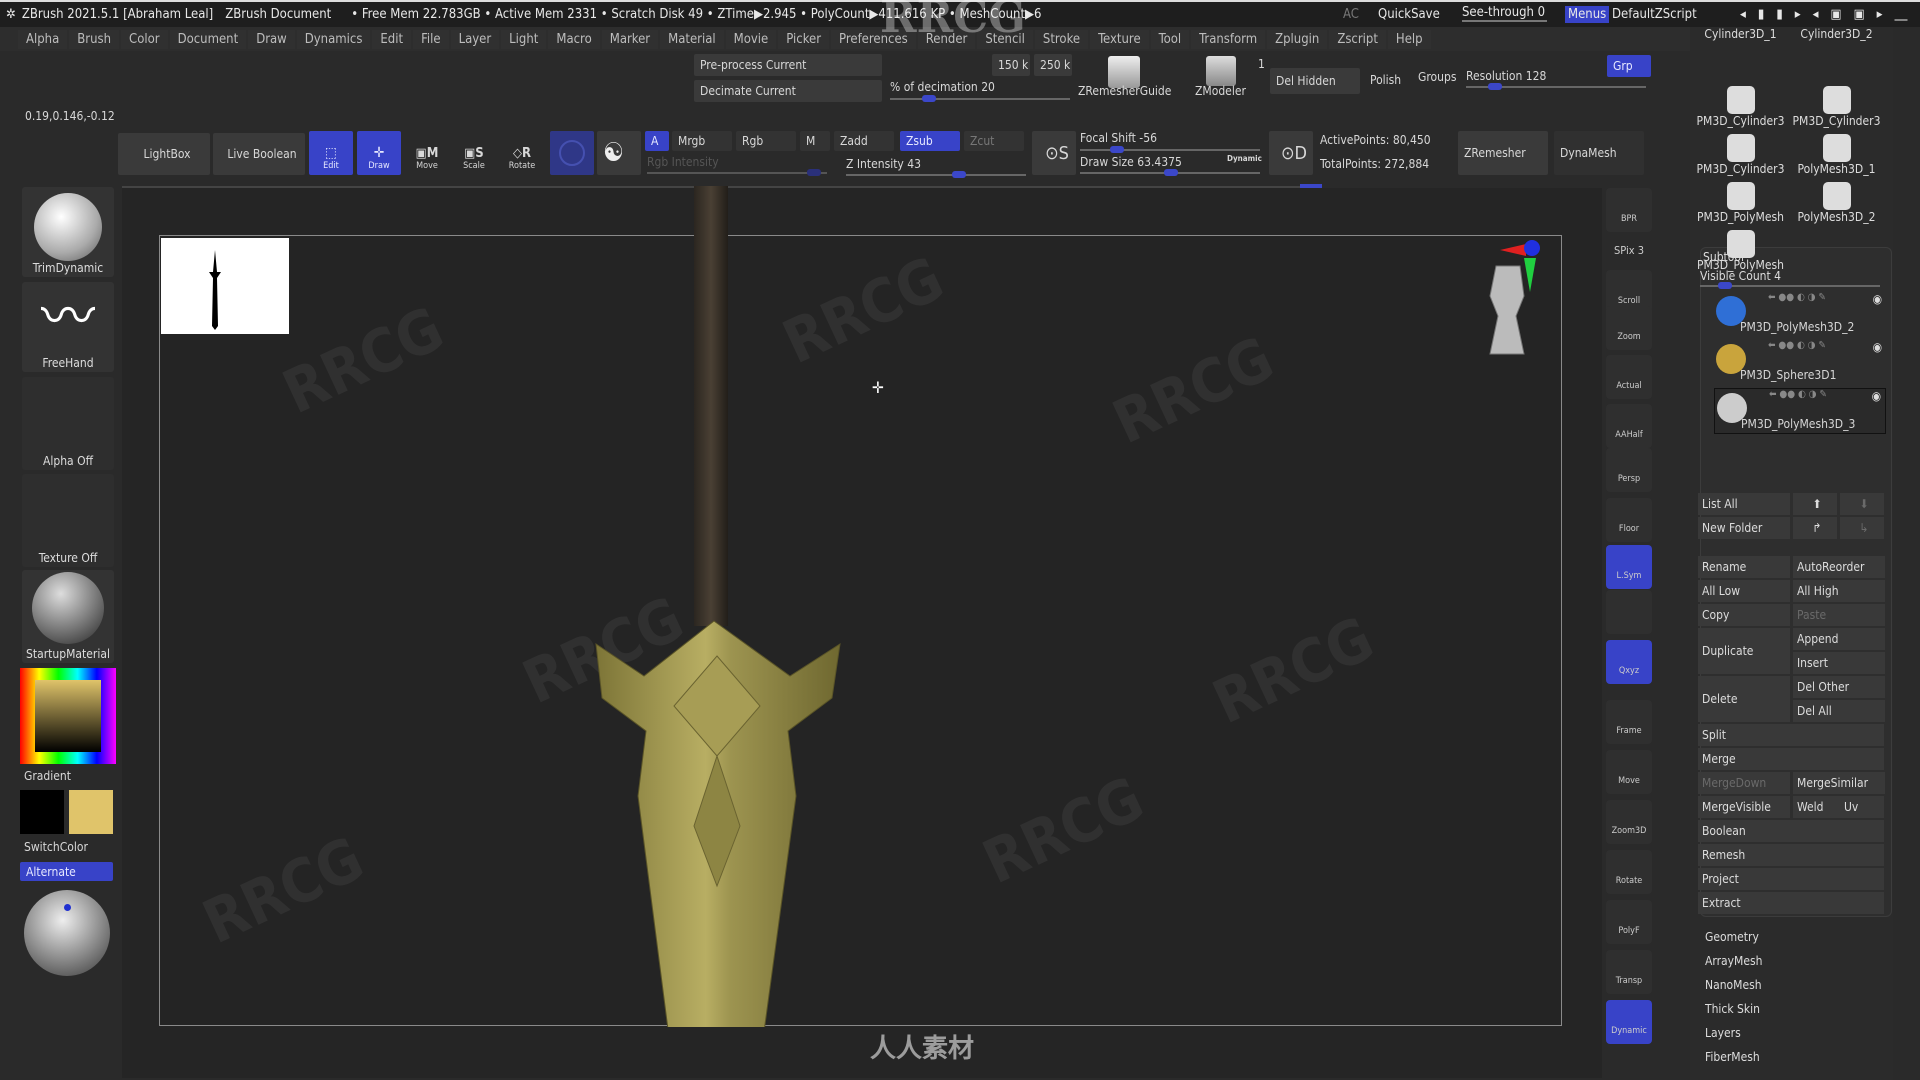 The height and width of the screenshot is (1080, 1920). I want to click on ac-button: AC, so click(1351, 14).